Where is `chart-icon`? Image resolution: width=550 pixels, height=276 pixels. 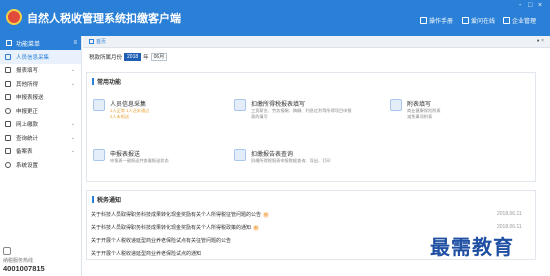
chart-icon is located at coordinates (8, 137).